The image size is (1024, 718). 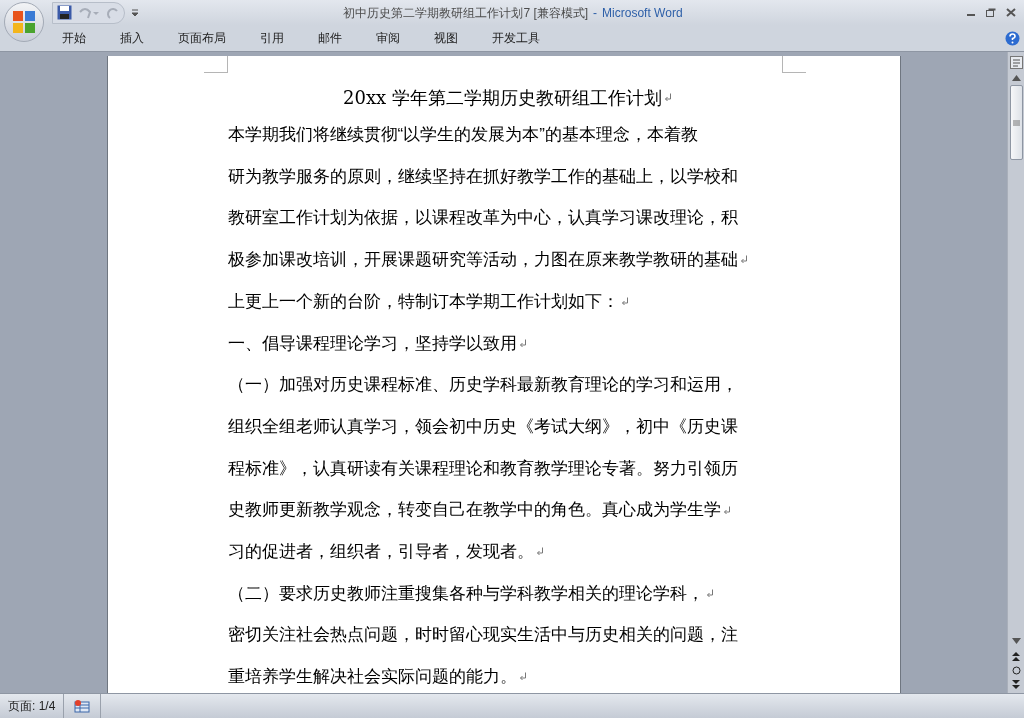 What do you see at coordinates (1012, 38) in the screenshot?
I see `help-icon` at bounding box center [1012, 38].